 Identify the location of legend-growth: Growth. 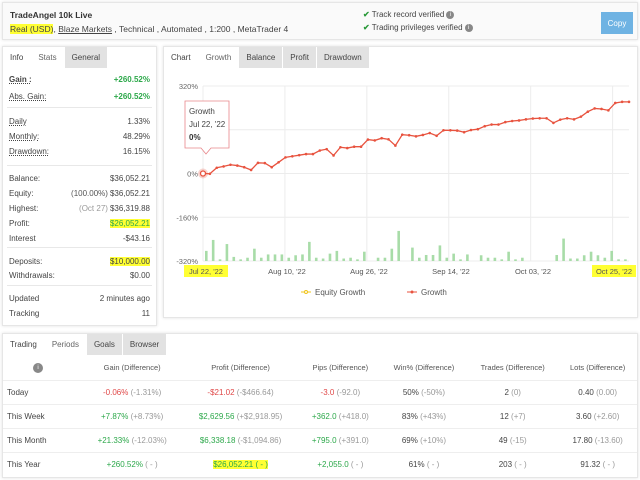
(434, 292).